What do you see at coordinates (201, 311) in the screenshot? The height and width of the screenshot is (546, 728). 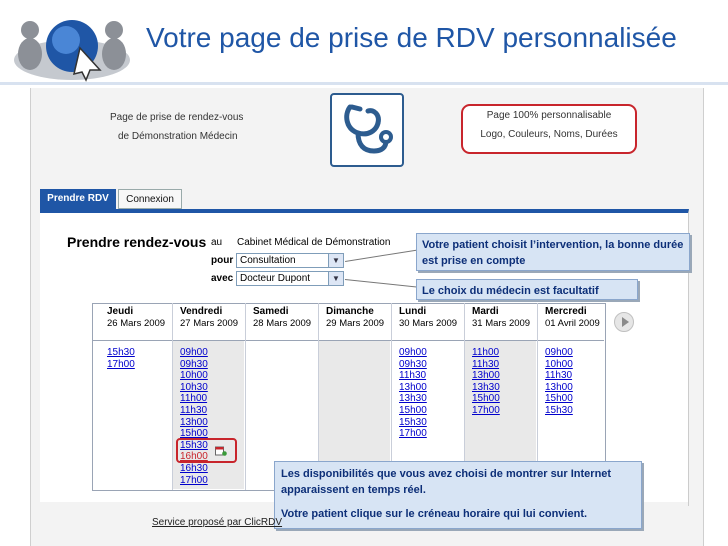 I see `day-name: Vendredi` at bounding box center [201, 311].